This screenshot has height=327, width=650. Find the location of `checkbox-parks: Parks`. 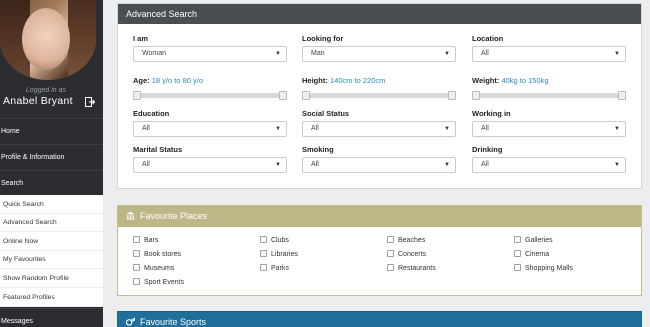

checkbox-parks: Parks is located at coordinates (274, 269).